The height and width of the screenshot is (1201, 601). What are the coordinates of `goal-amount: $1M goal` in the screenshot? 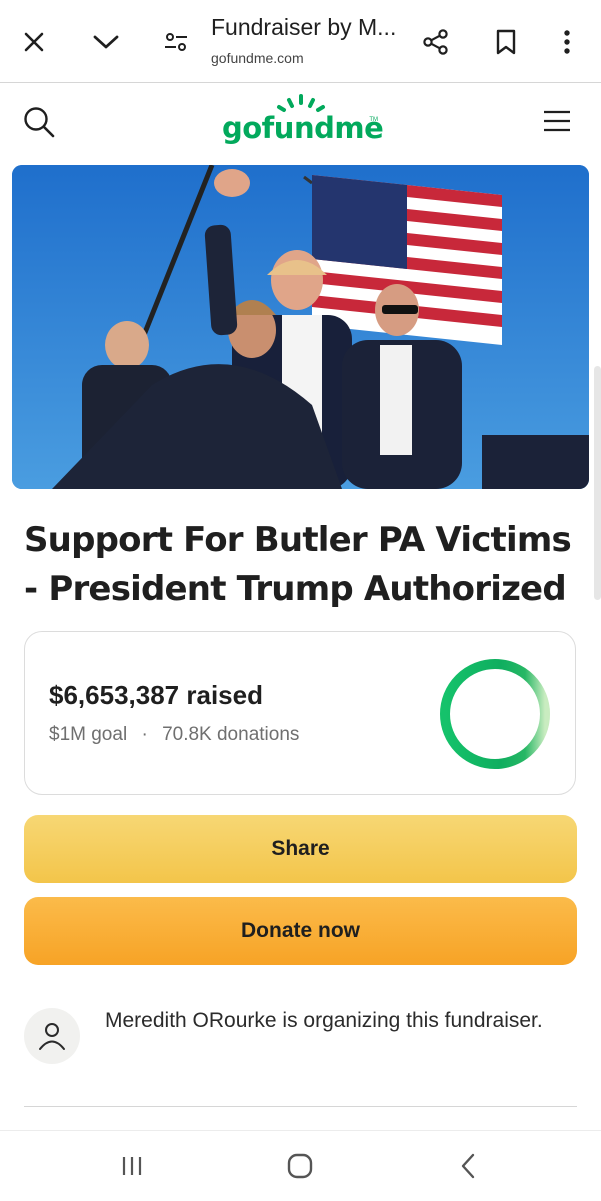 It's located at (88, 734).